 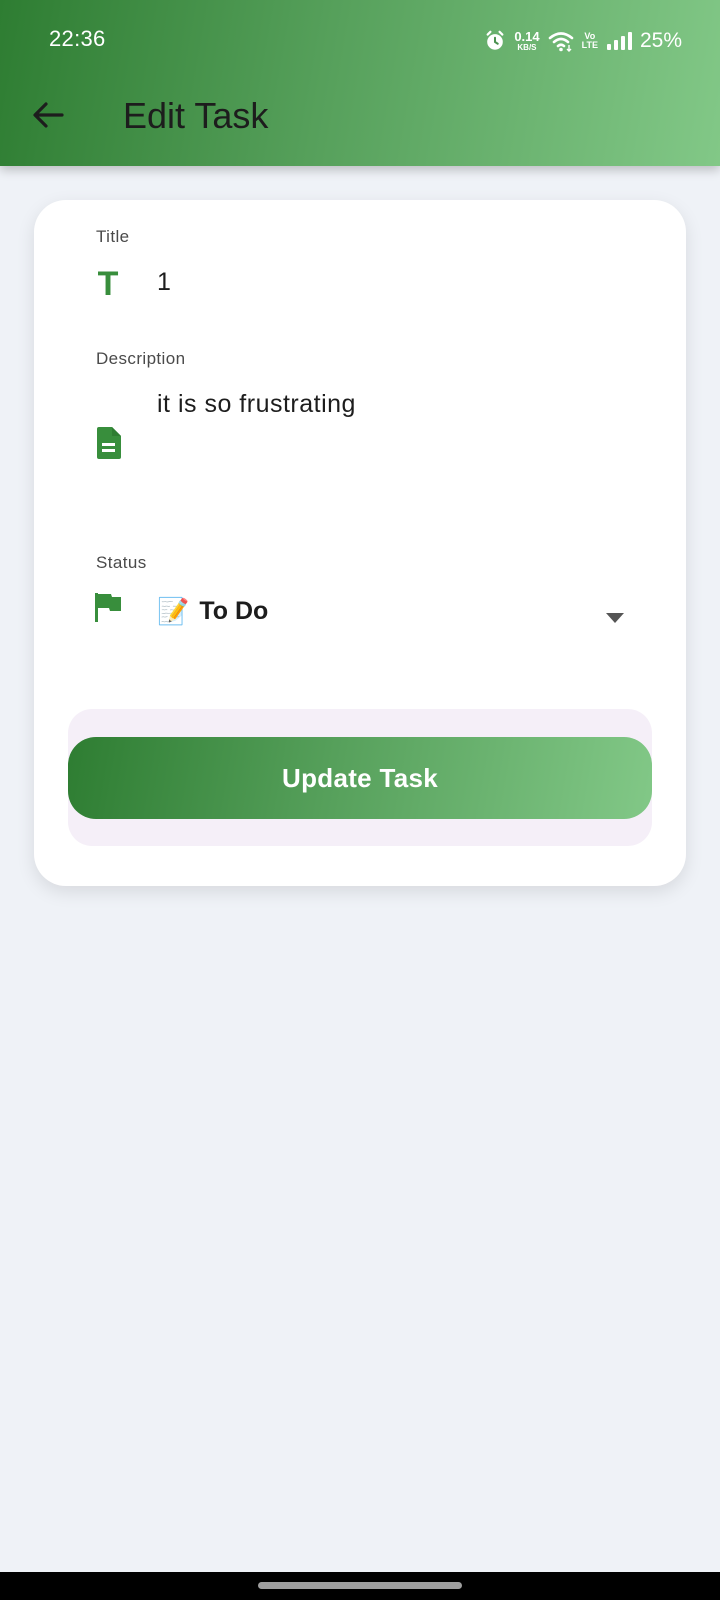 I want to click on status-icons: 0.14 KB/S Vo LTE 25%, so click(x=583, y=41).